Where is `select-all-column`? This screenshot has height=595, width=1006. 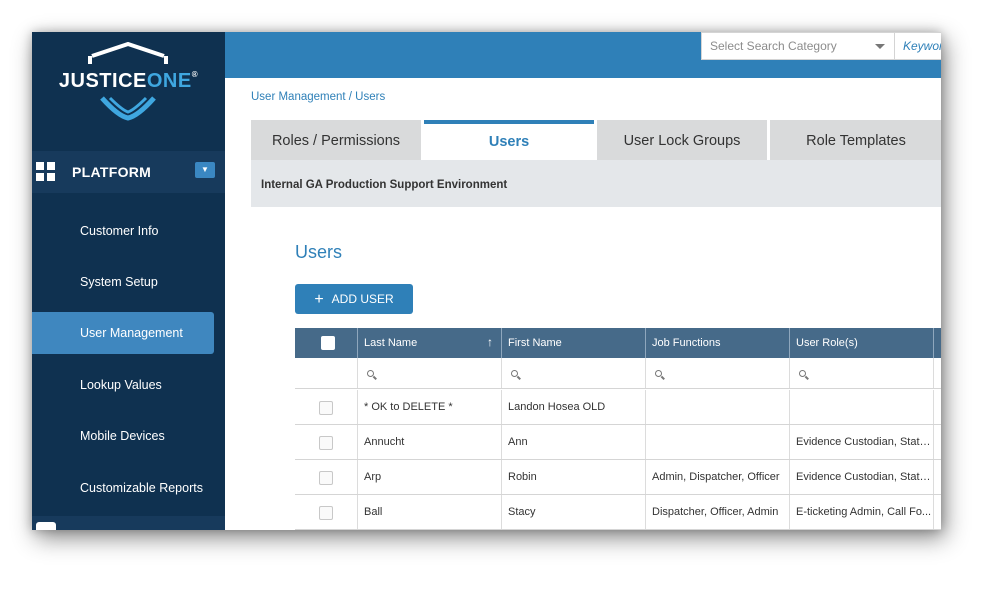 select-all-column is located at coordinates (326, 343).